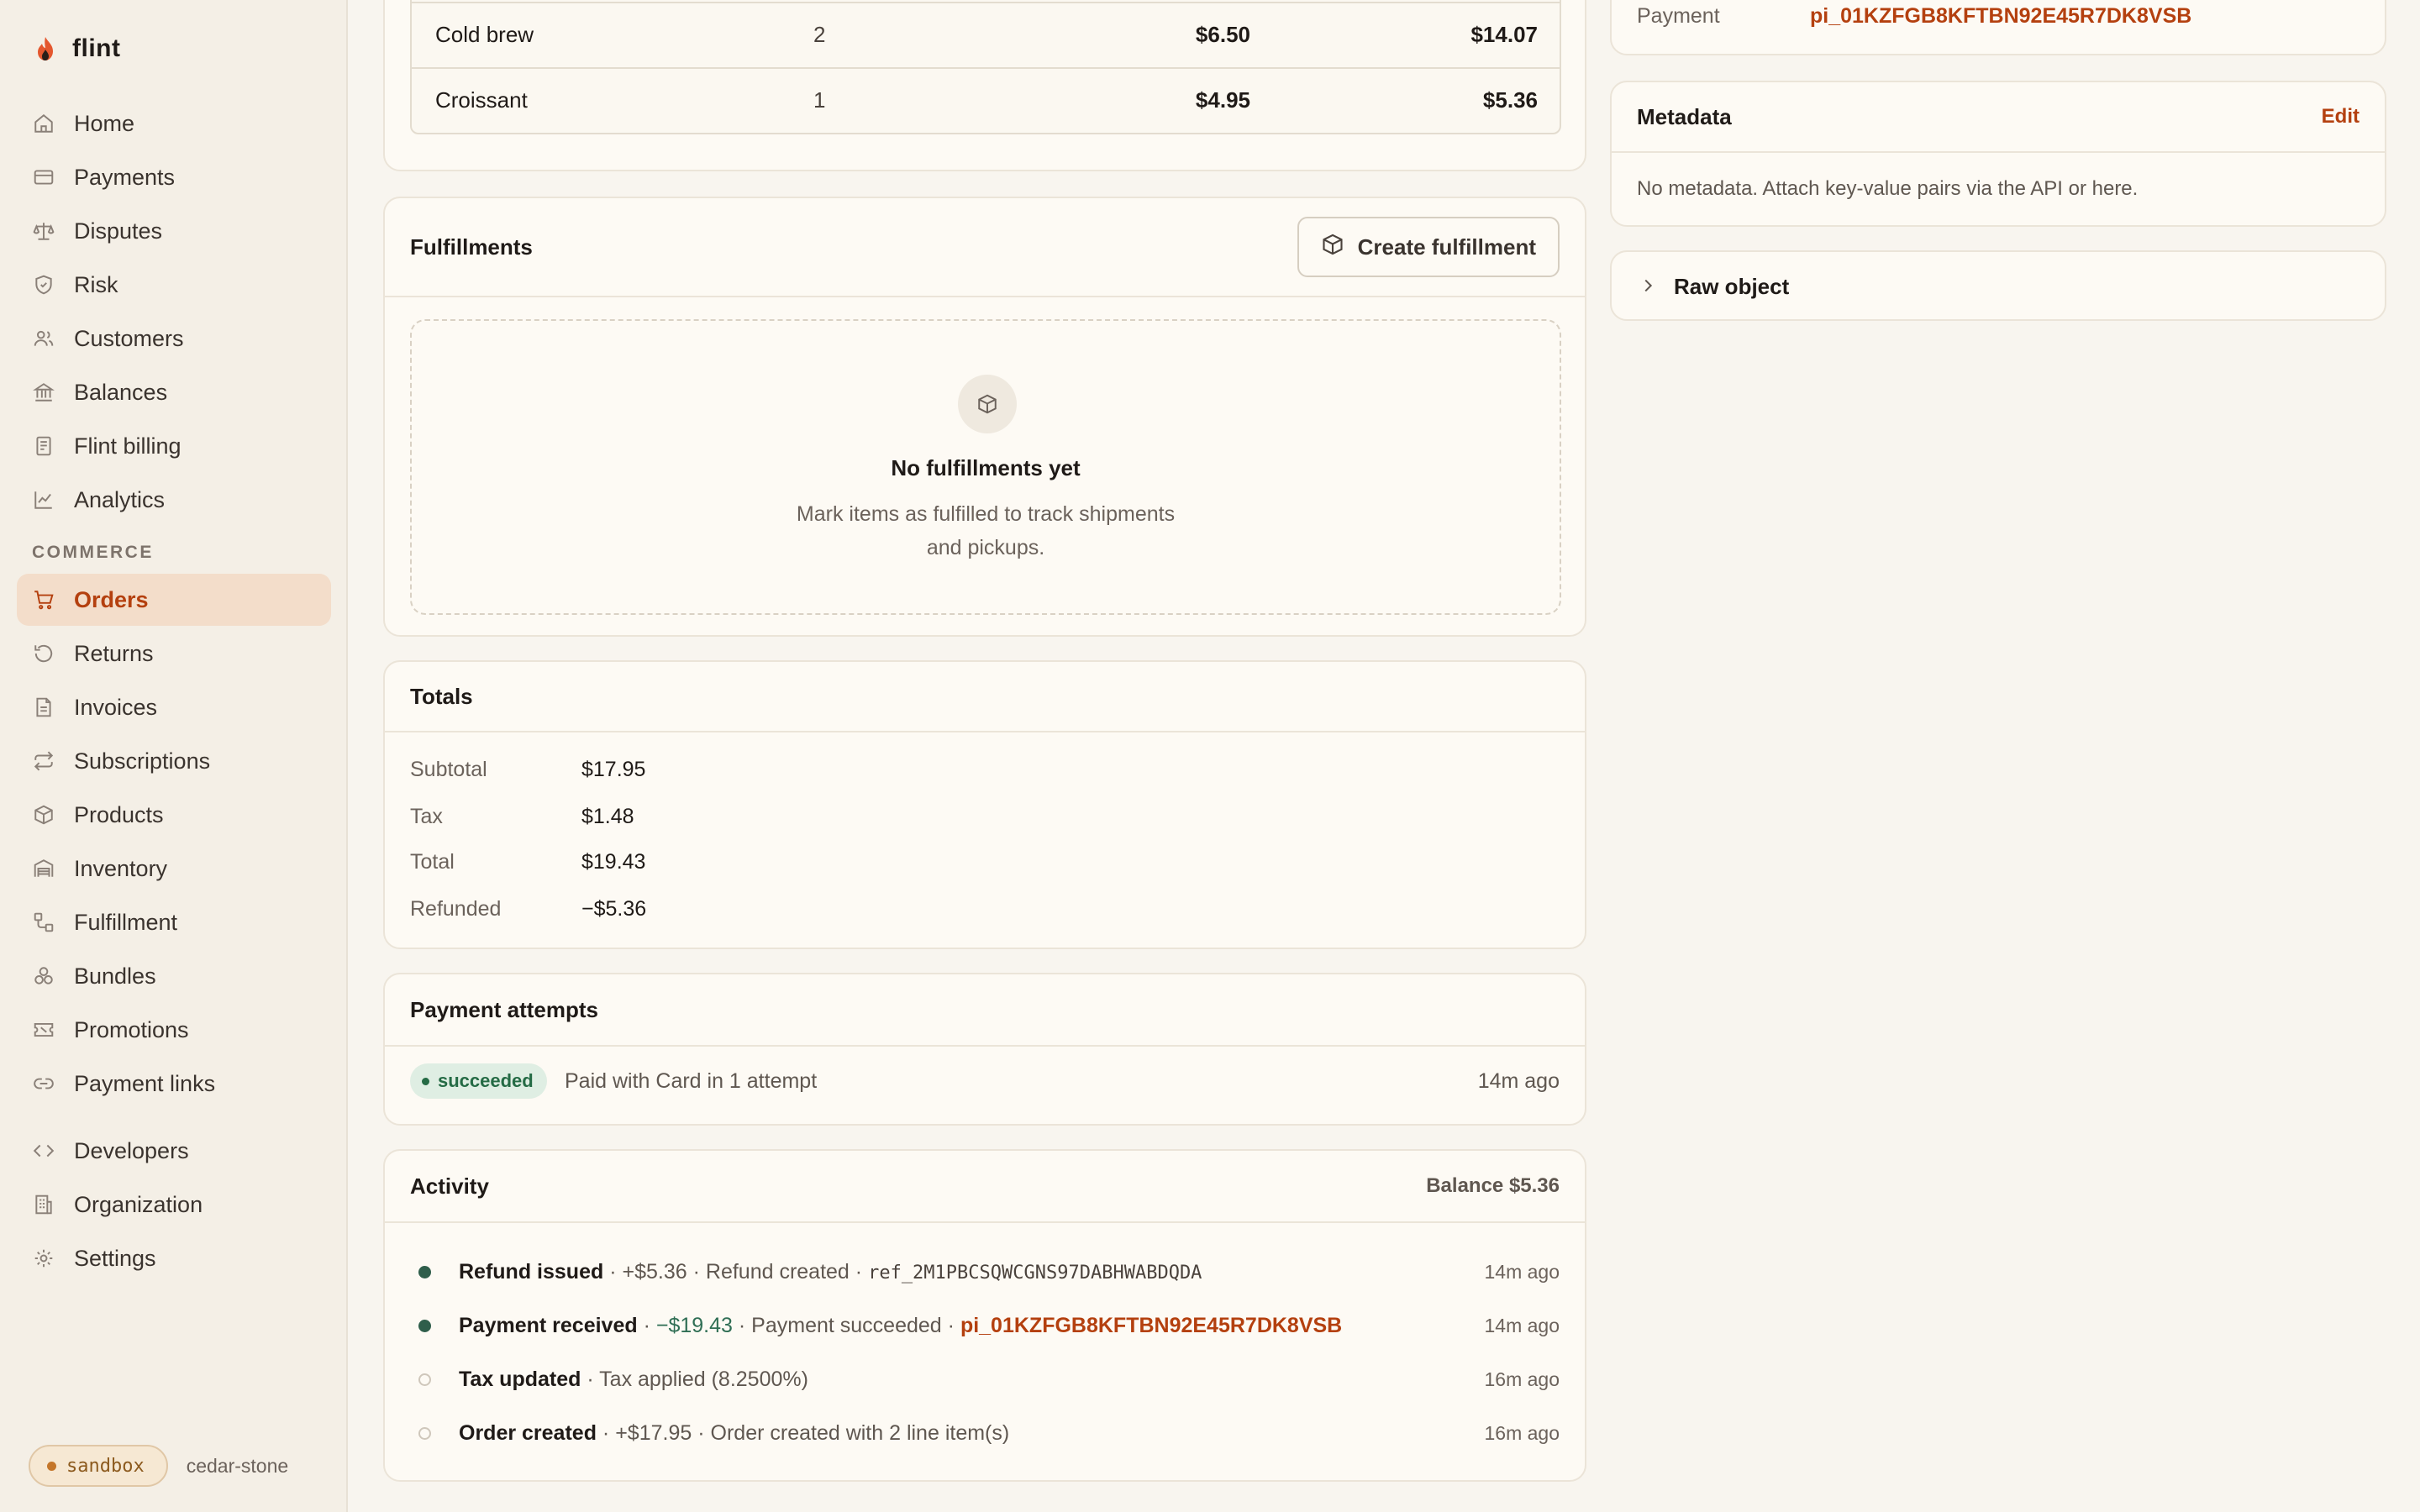 The height and width of the screenshot is (1512, 2420). Describe the element at coordinates (121, 868) in the screenshot. I see `sidebar-item-label: Inventory` at that location.